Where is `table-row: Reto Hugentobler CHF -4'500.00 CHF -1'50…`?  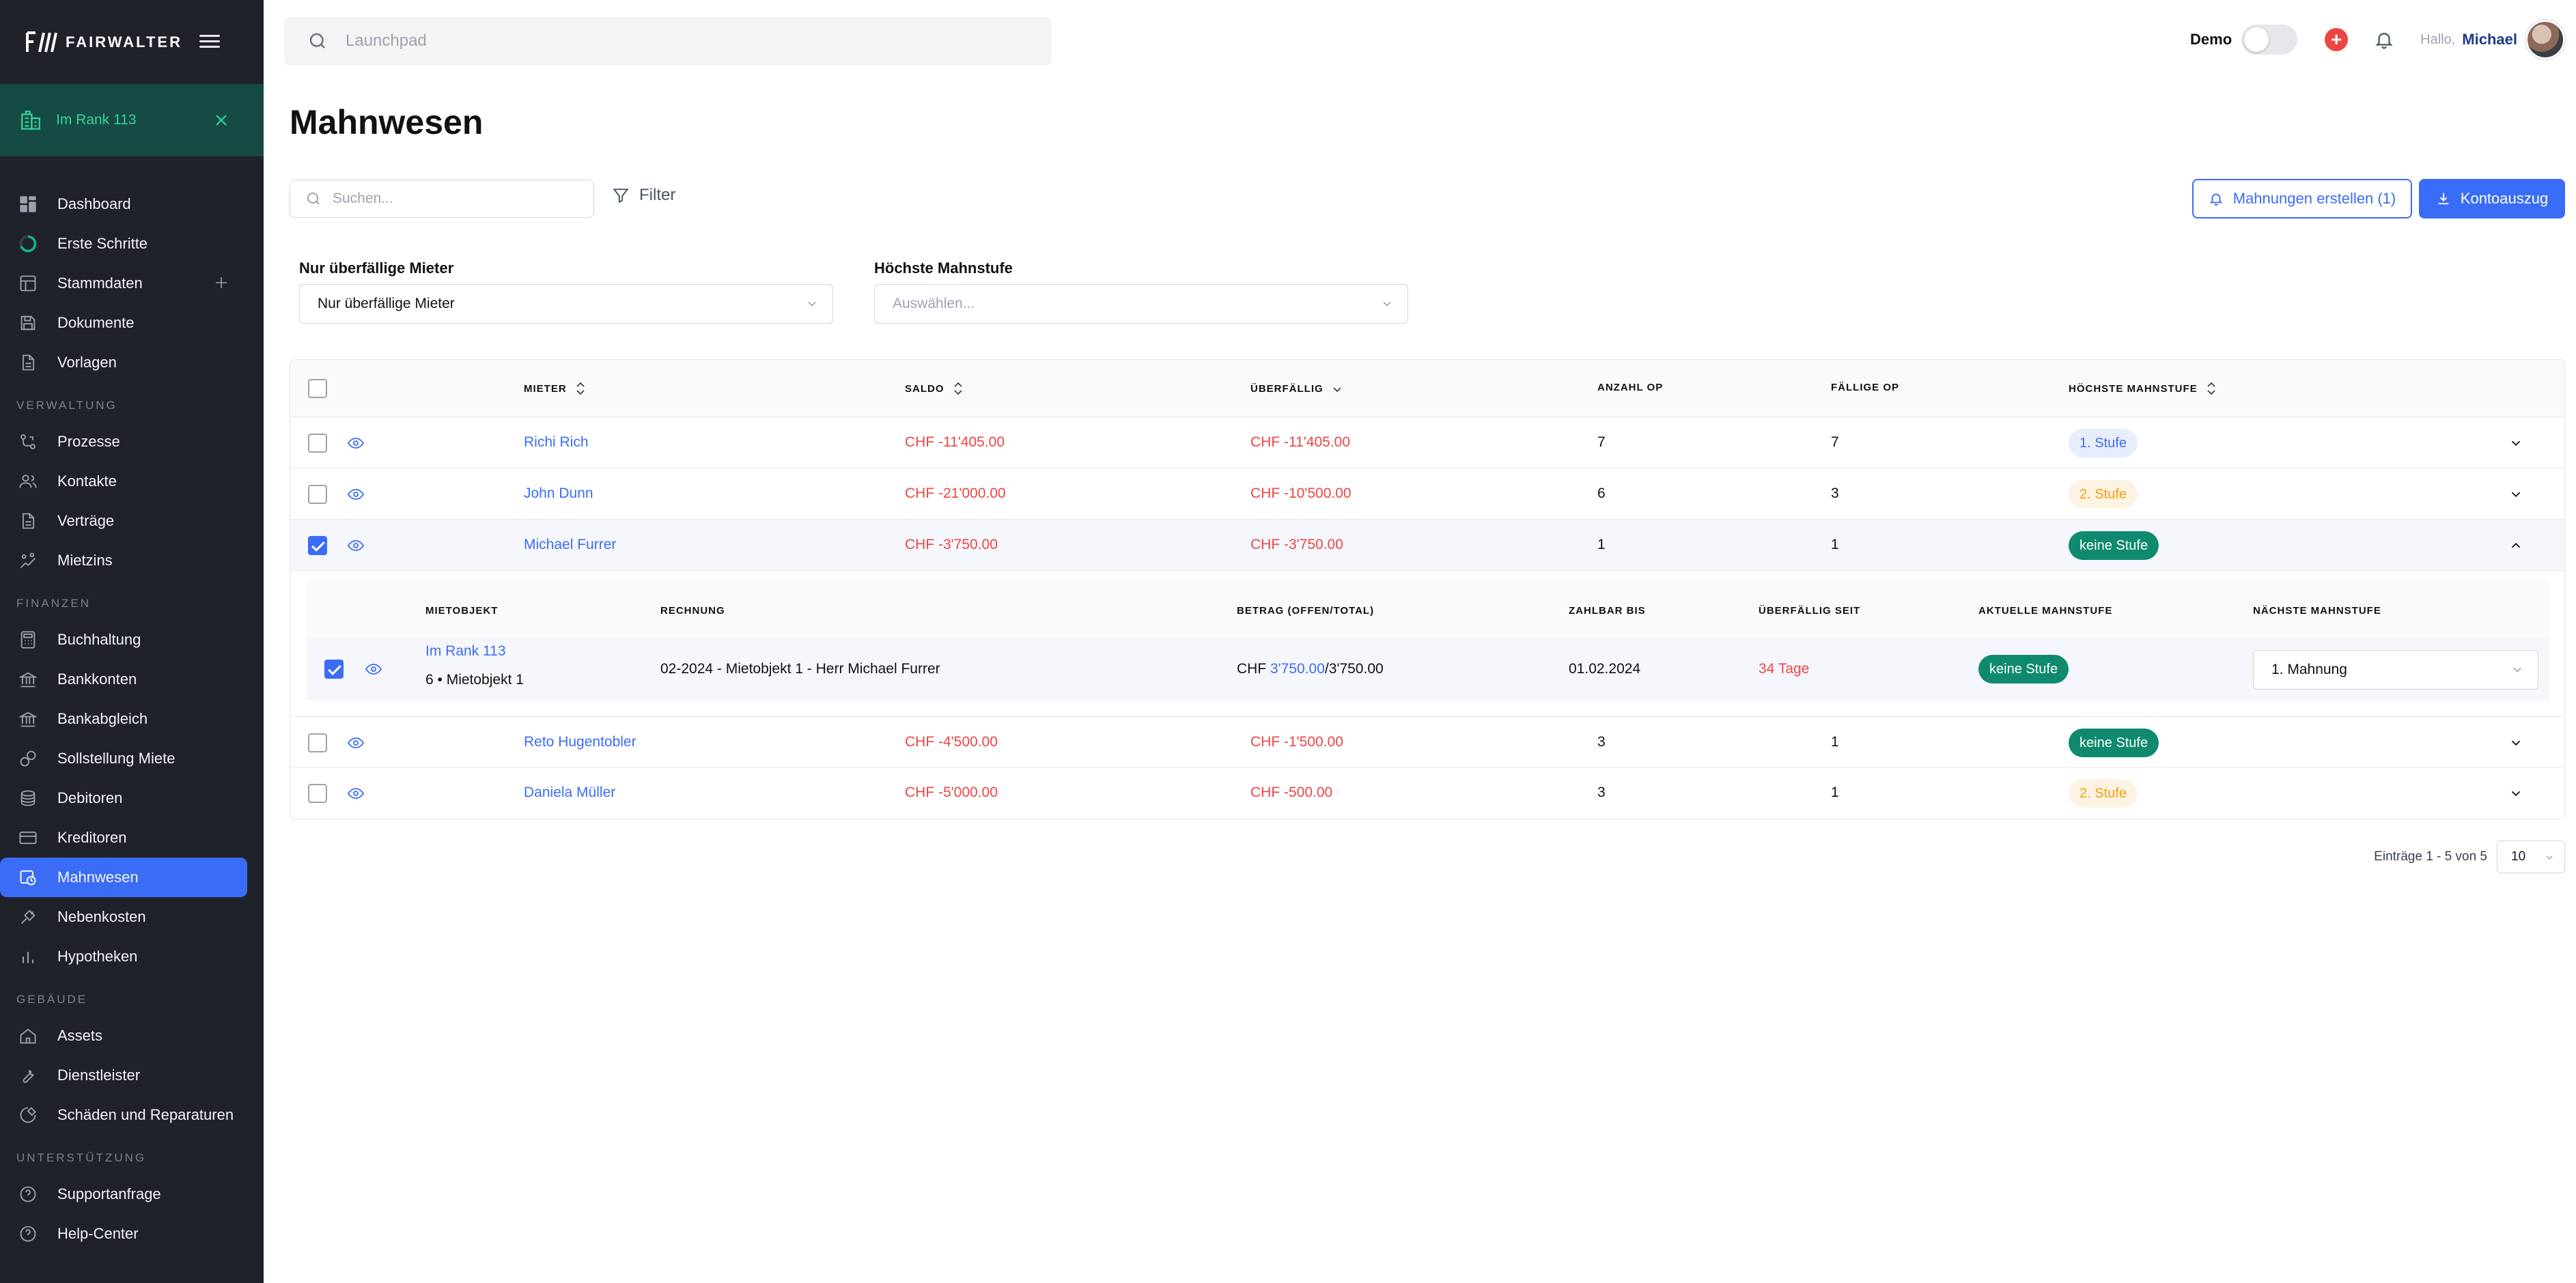 table-row: Reto Hugentobler CHF -4'500.00 CHF -1'50… is located at coordinates (1427, 742).